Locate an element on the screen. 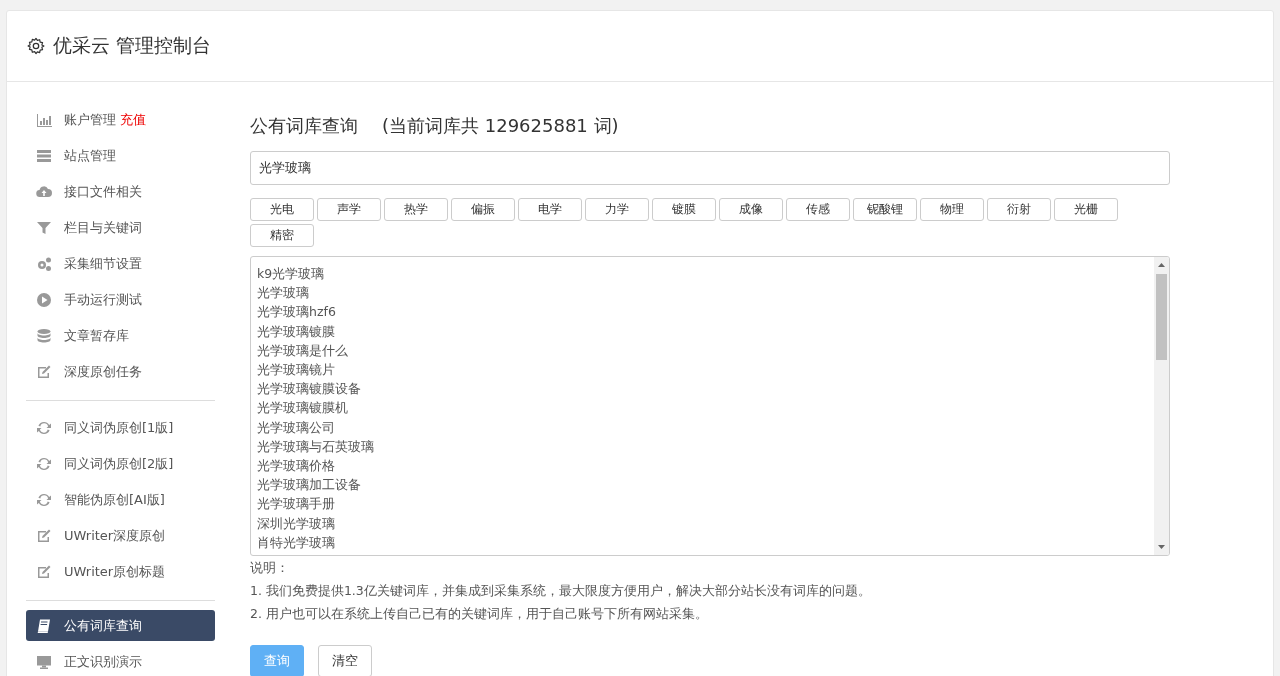 This screenshot has height=676, width=1280. sidebar-item: 采集细节设置 is located at coordinates (120, 264).